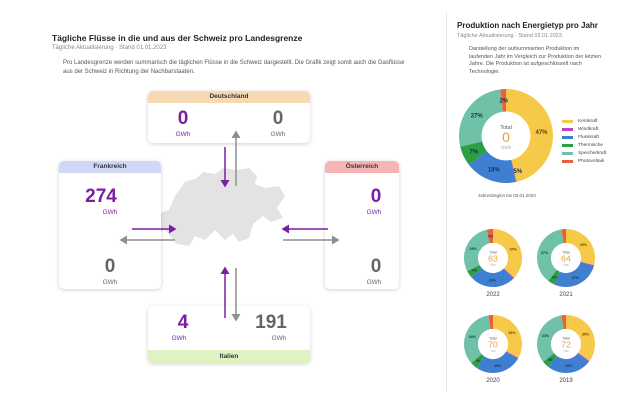  What do you see at coordinates (503, 101) in the screenshot?
I see `slice-label-photovoltaik: 2%` at bounding box center [503, 101].